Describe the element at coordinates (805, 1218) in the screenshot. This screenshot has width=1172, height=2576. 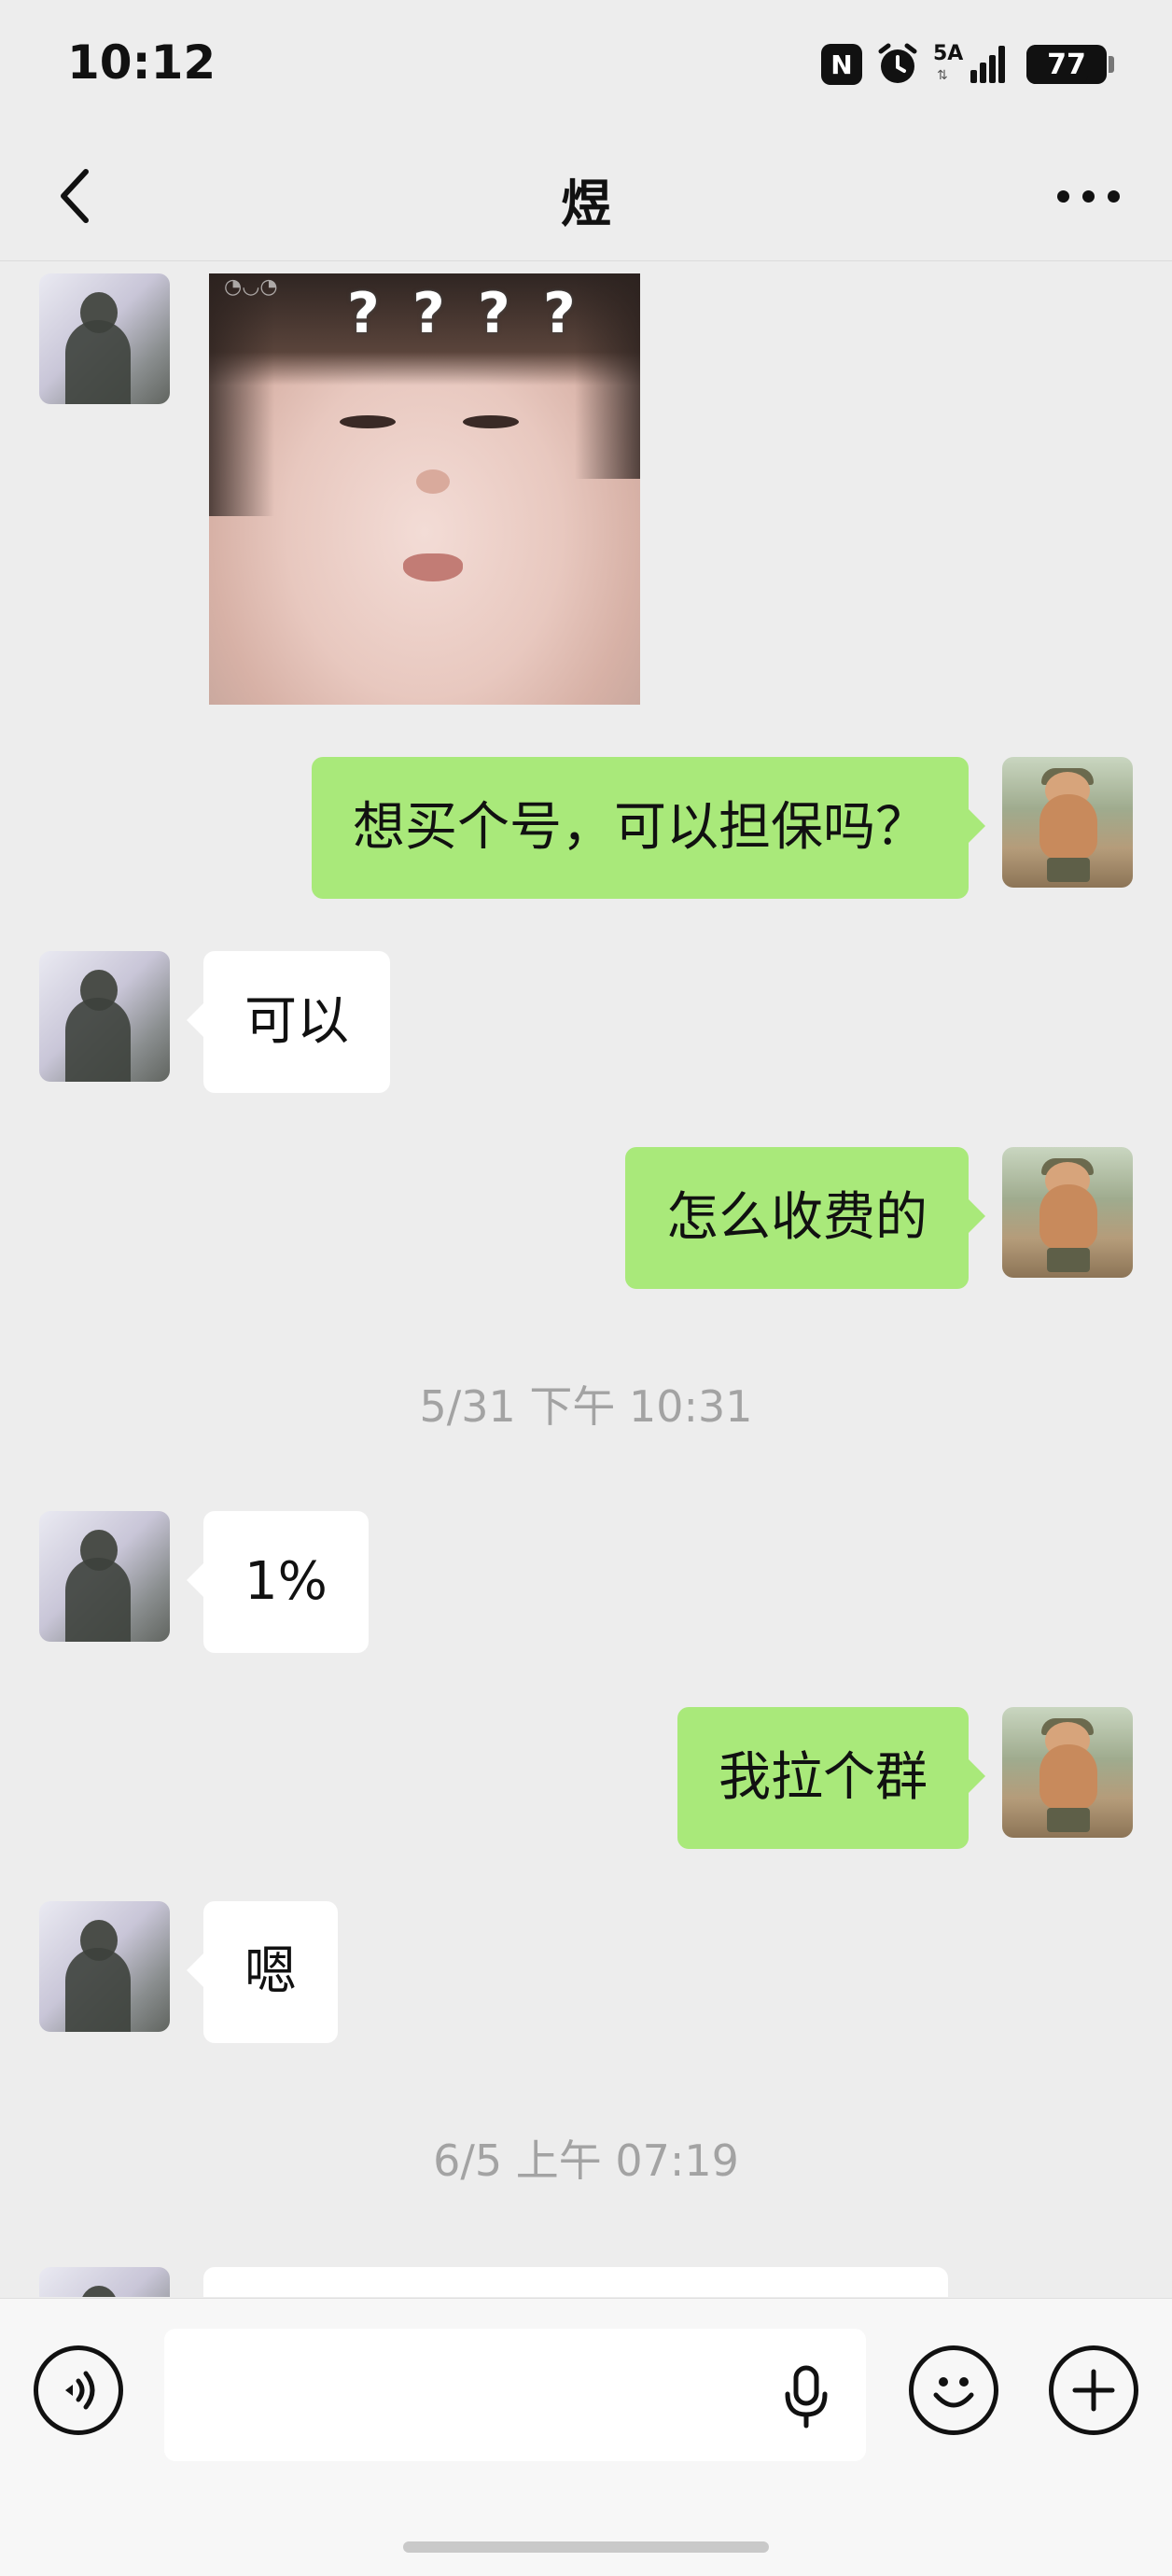
I see `message-bubble-sent: 怎么收费的` at that location.